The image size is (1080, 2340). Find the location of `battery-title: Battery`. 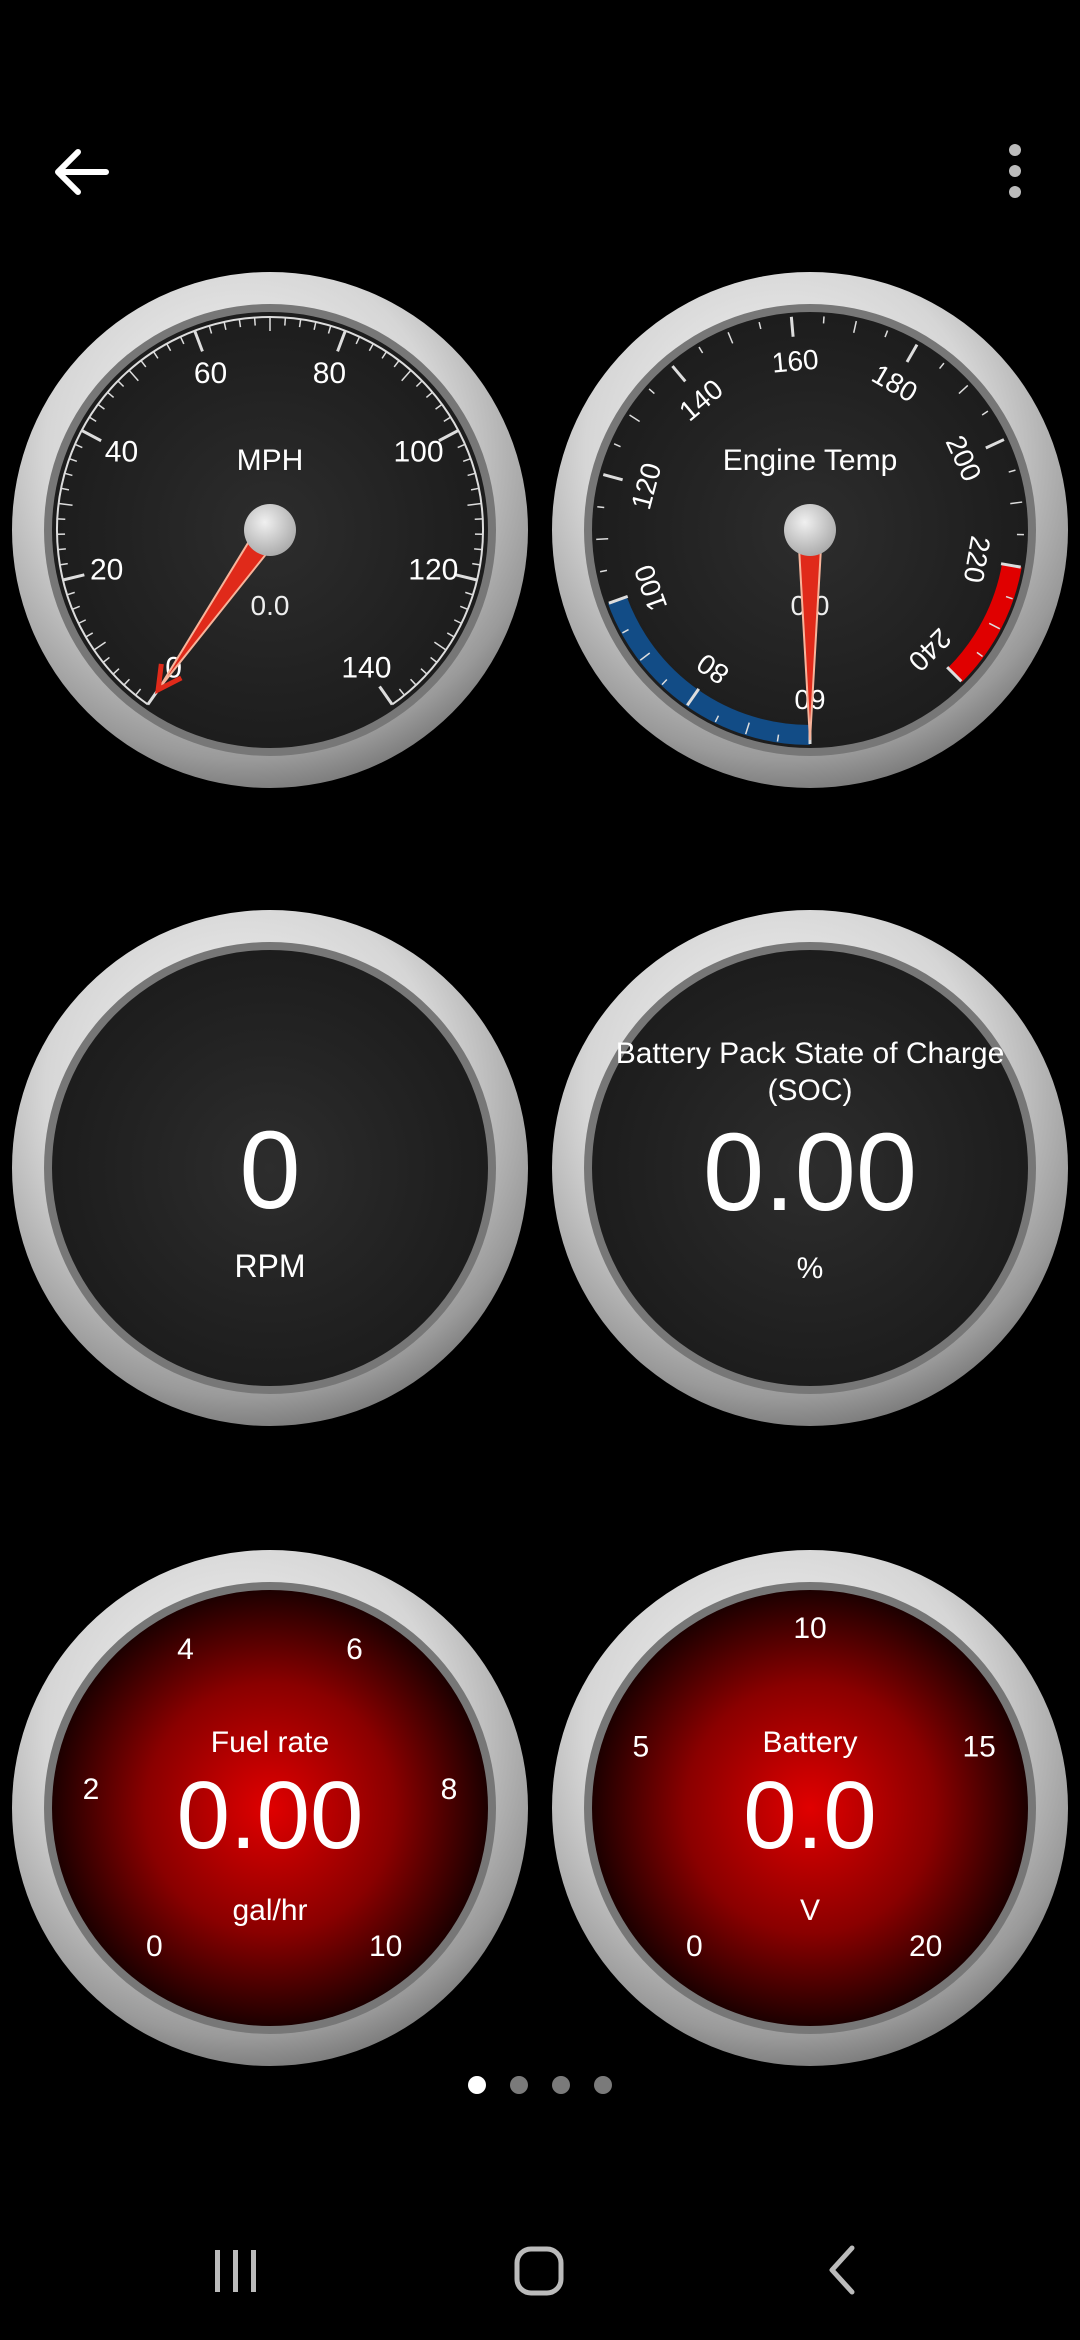

battery-title: Battery is located at coordinates (809, 1742).